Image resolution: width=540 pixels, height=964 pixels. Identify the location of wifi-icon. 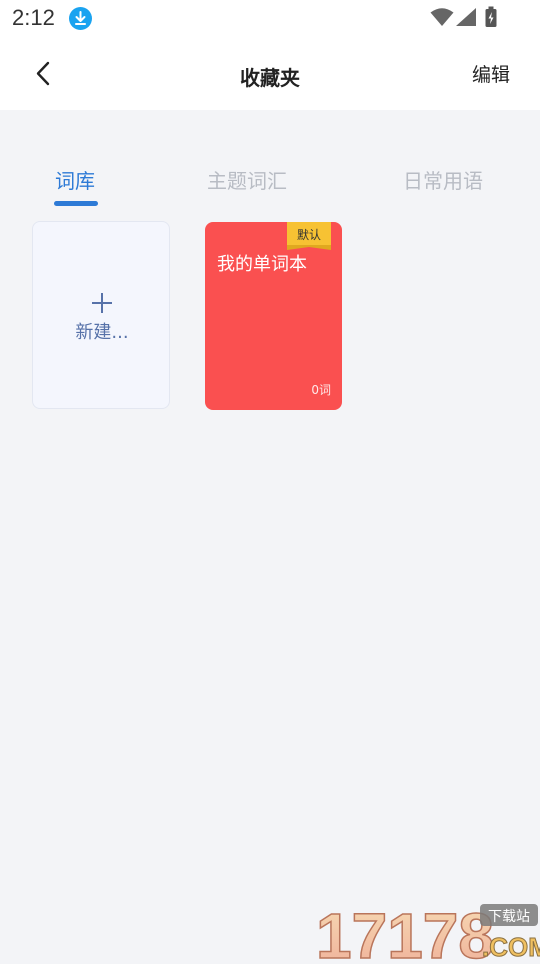
(442, 17).